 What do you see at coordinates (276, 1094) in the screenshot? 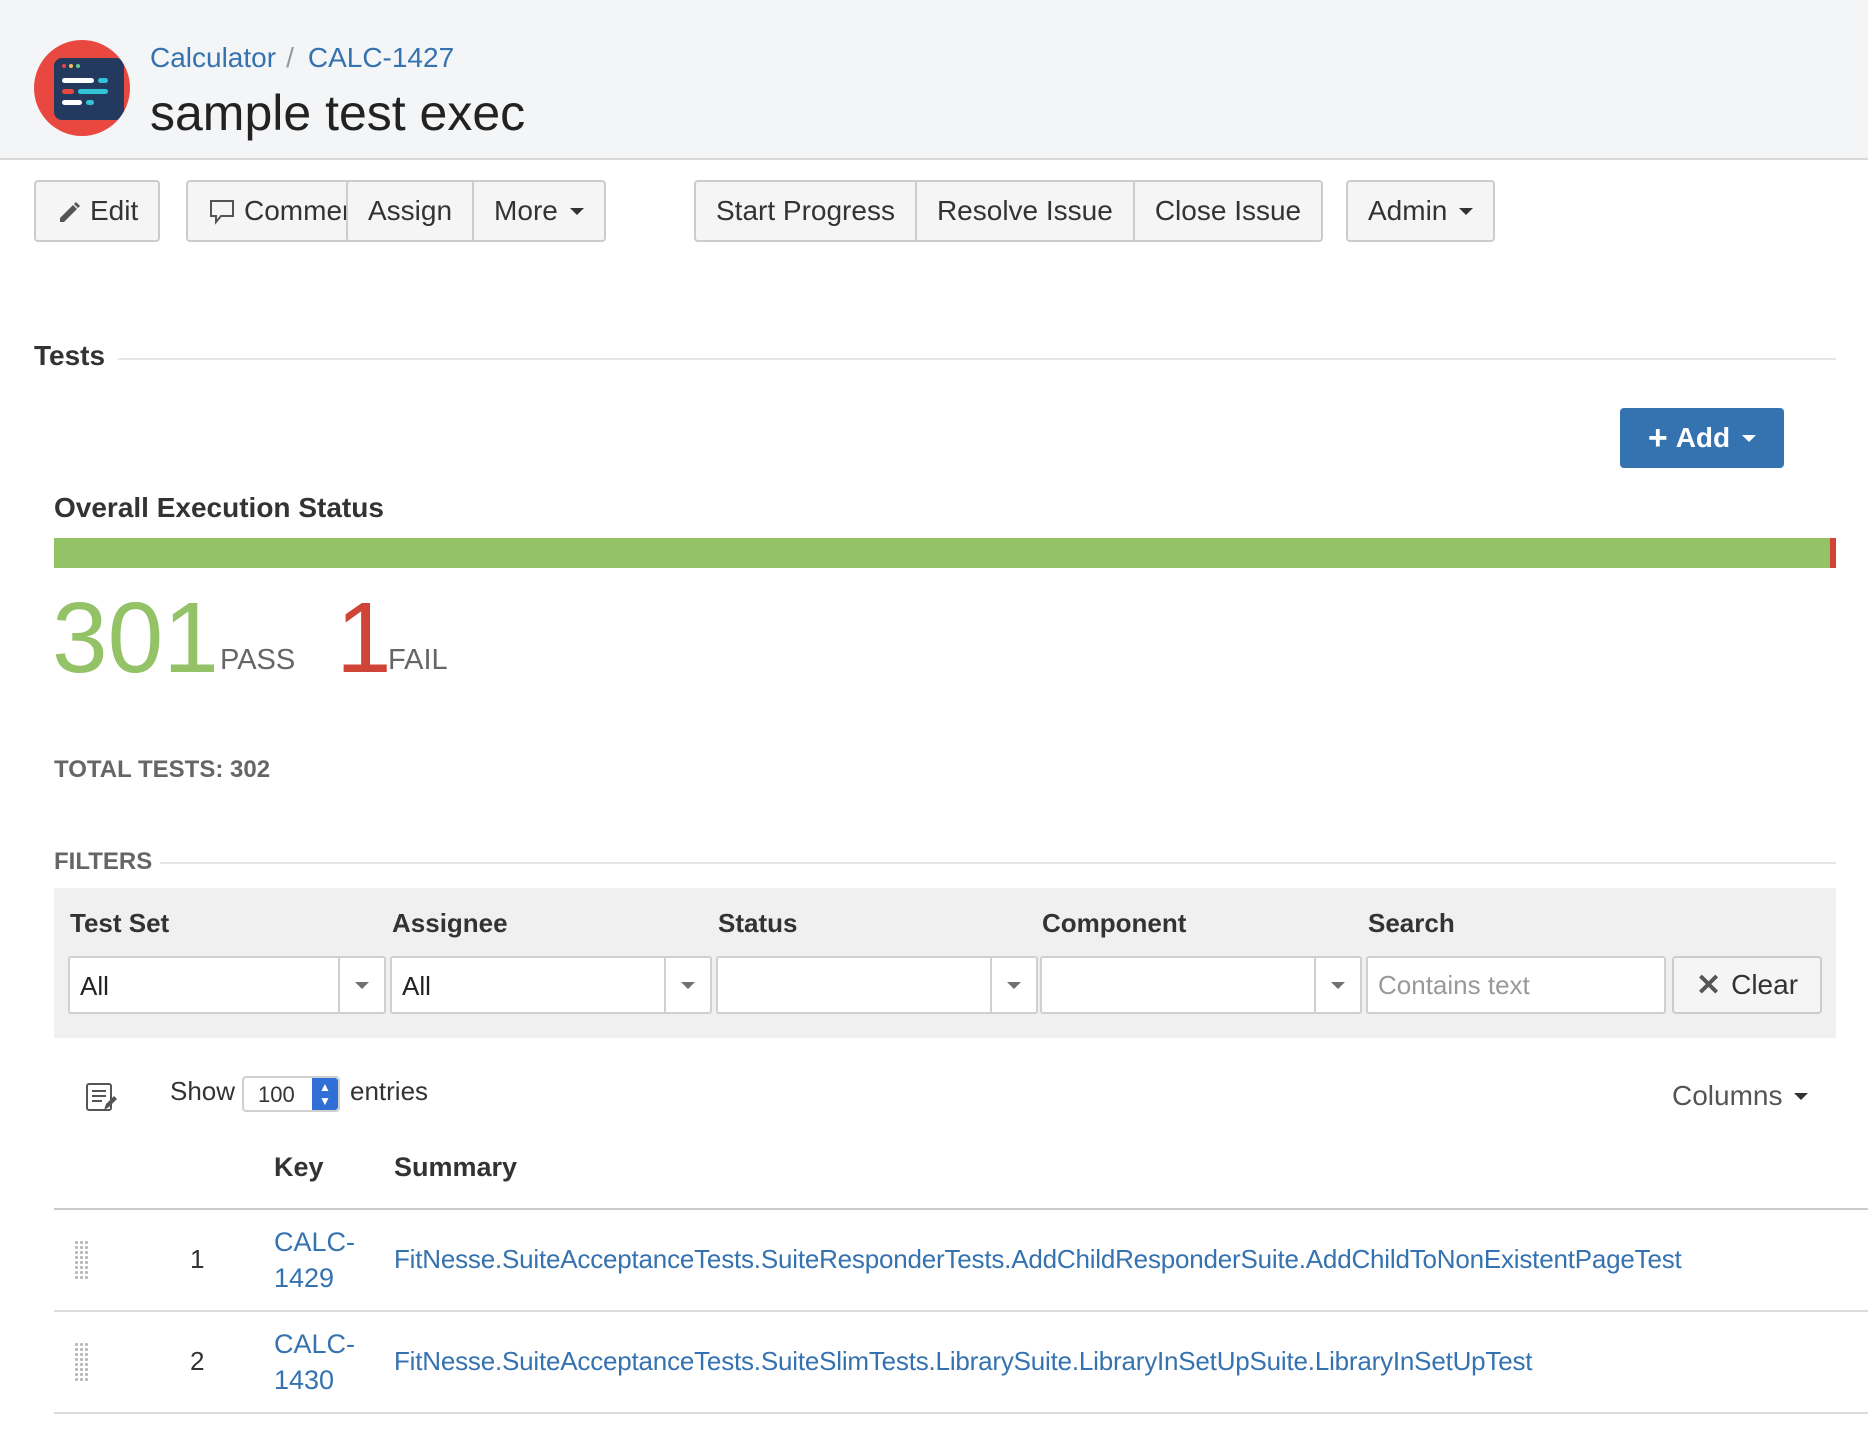
I see `page-length-value: 100` at bounding box center [276, 1094].